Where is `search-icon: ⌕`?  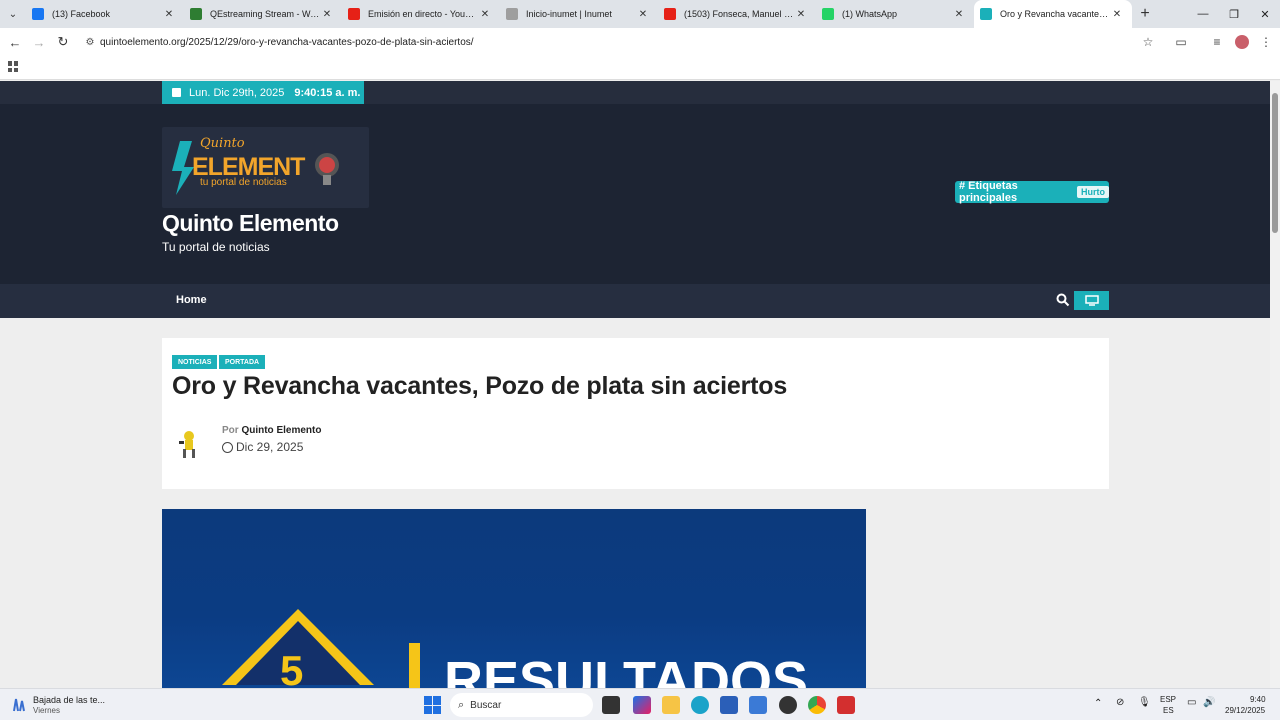
search-icon: ⌕ is located at coordinates (461, 704).